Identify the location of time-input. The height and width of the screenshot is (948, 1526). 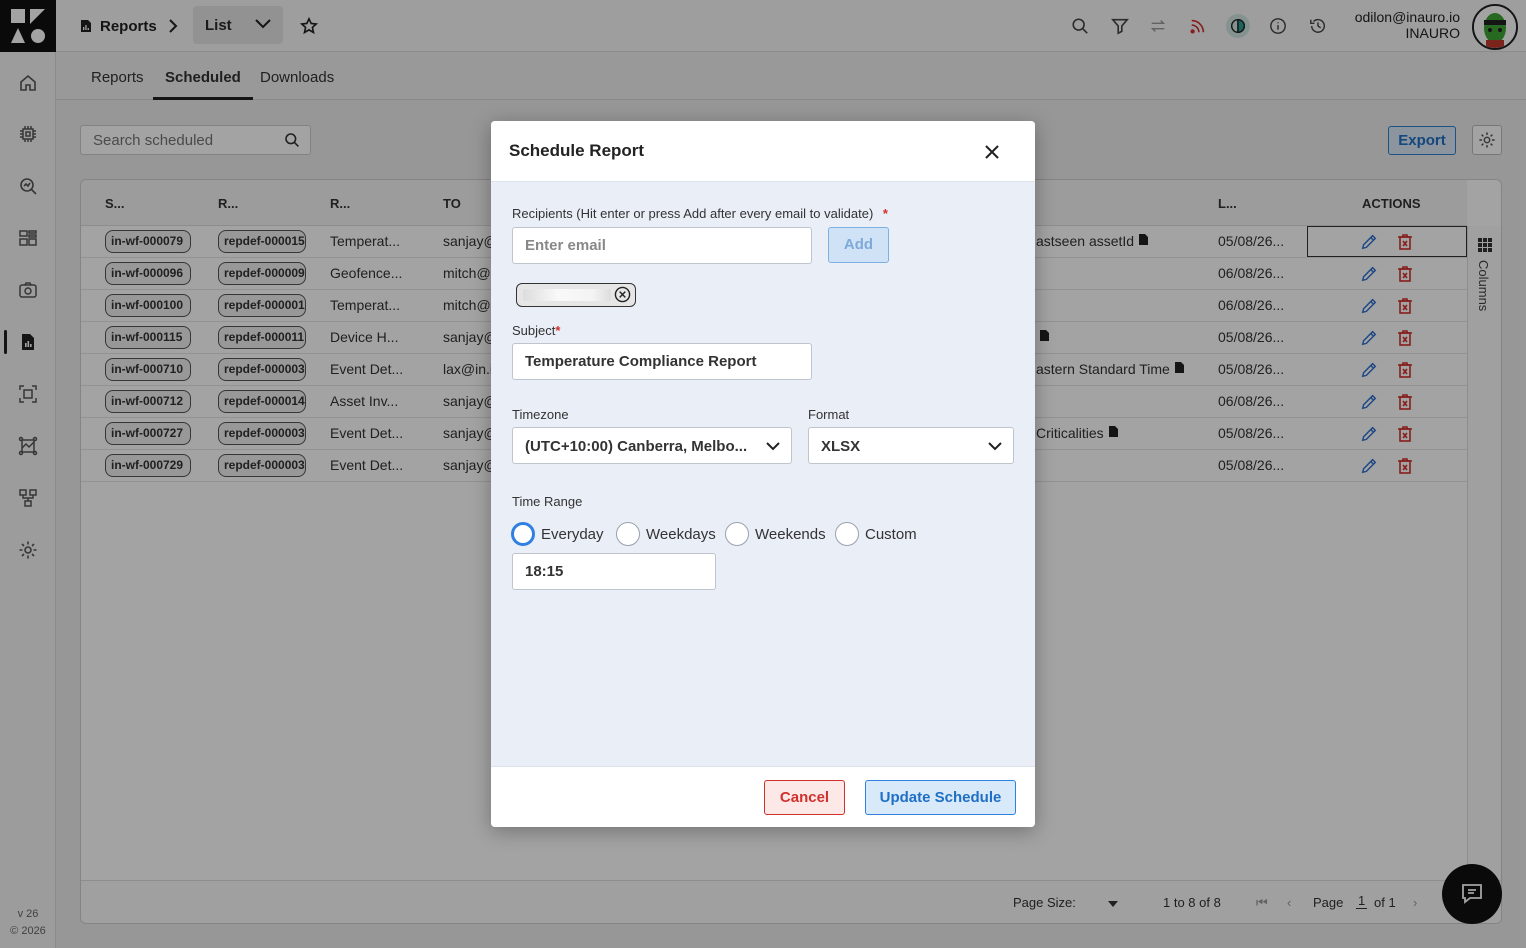
(614, 571).